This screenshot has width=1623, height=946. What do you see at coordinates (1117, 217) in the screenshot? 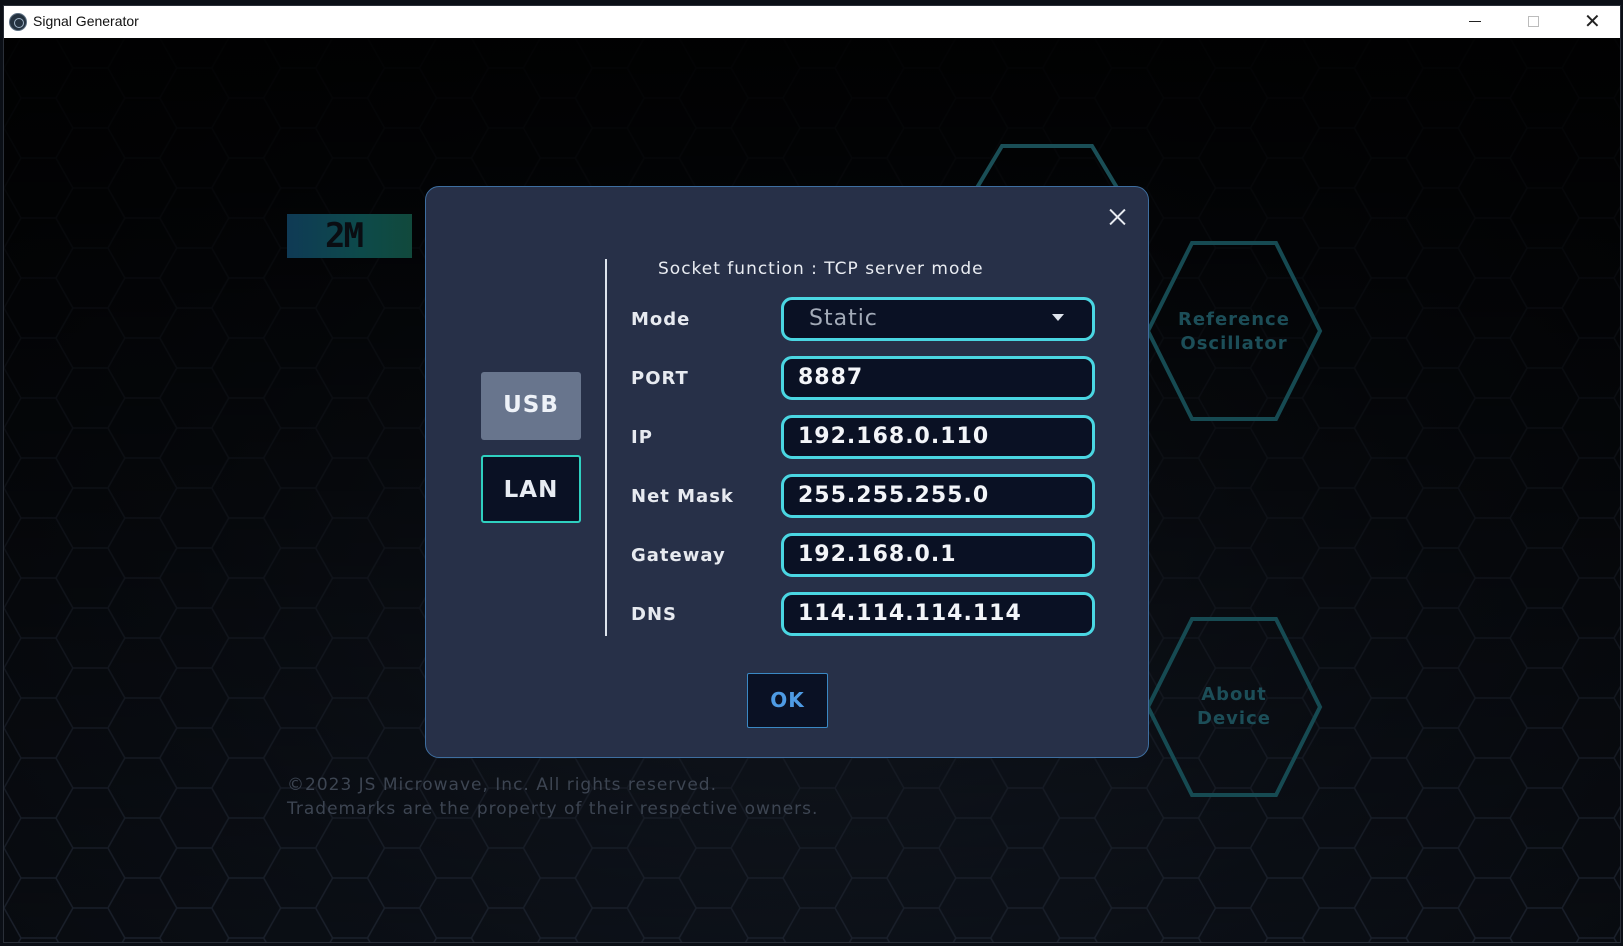
I see `close-icon` at bounding box center [1117, 217].